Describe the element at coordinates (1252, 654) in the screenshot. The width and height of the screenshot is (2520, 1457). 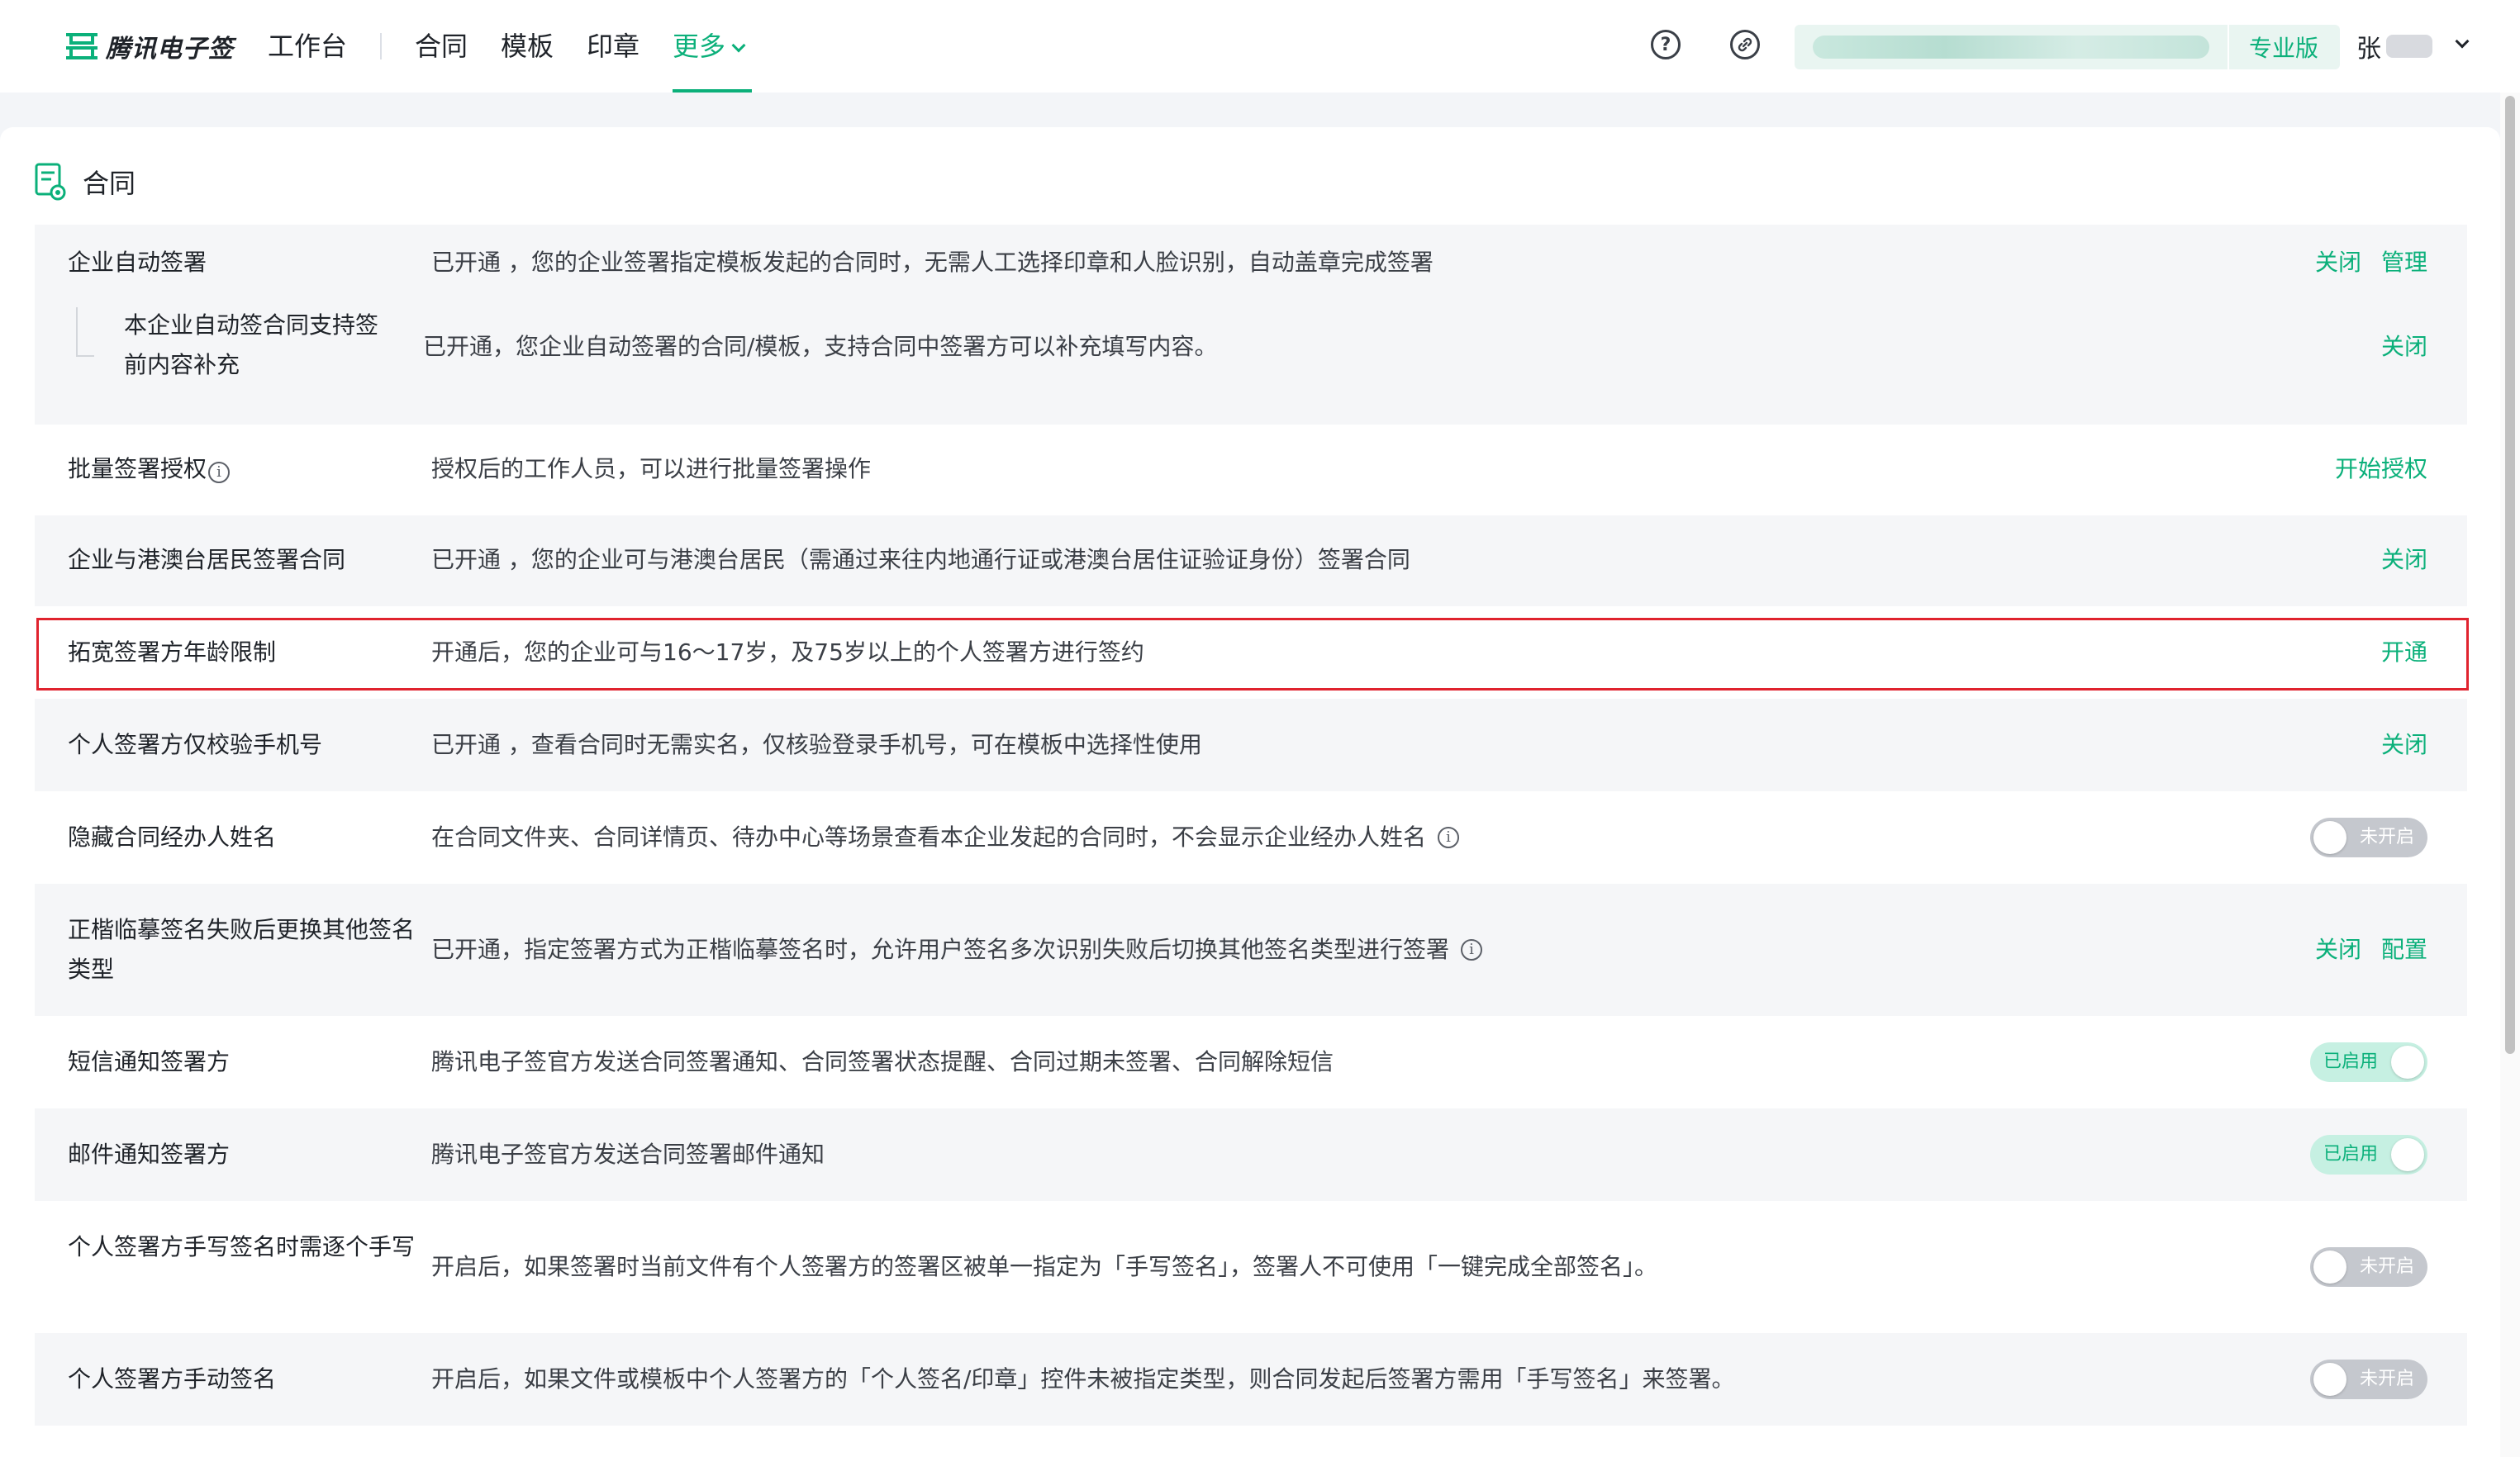
I see `highlight-annotation-box` at that location.